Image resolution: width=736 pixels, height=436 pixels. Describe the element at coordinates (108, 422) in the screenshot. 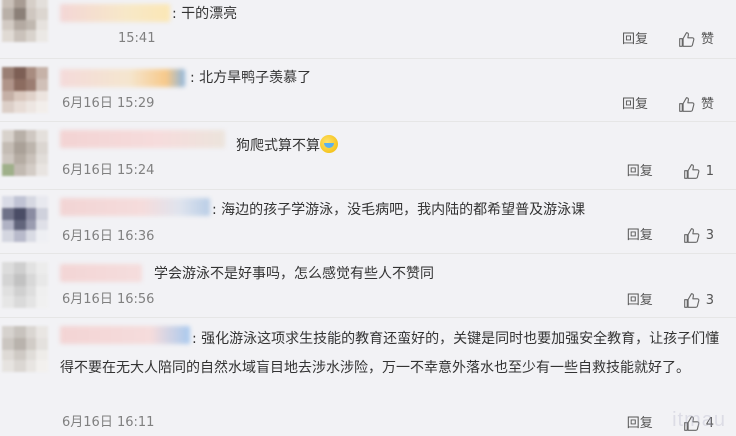

I see `comment-time: 6月16日 16:11` at that location.